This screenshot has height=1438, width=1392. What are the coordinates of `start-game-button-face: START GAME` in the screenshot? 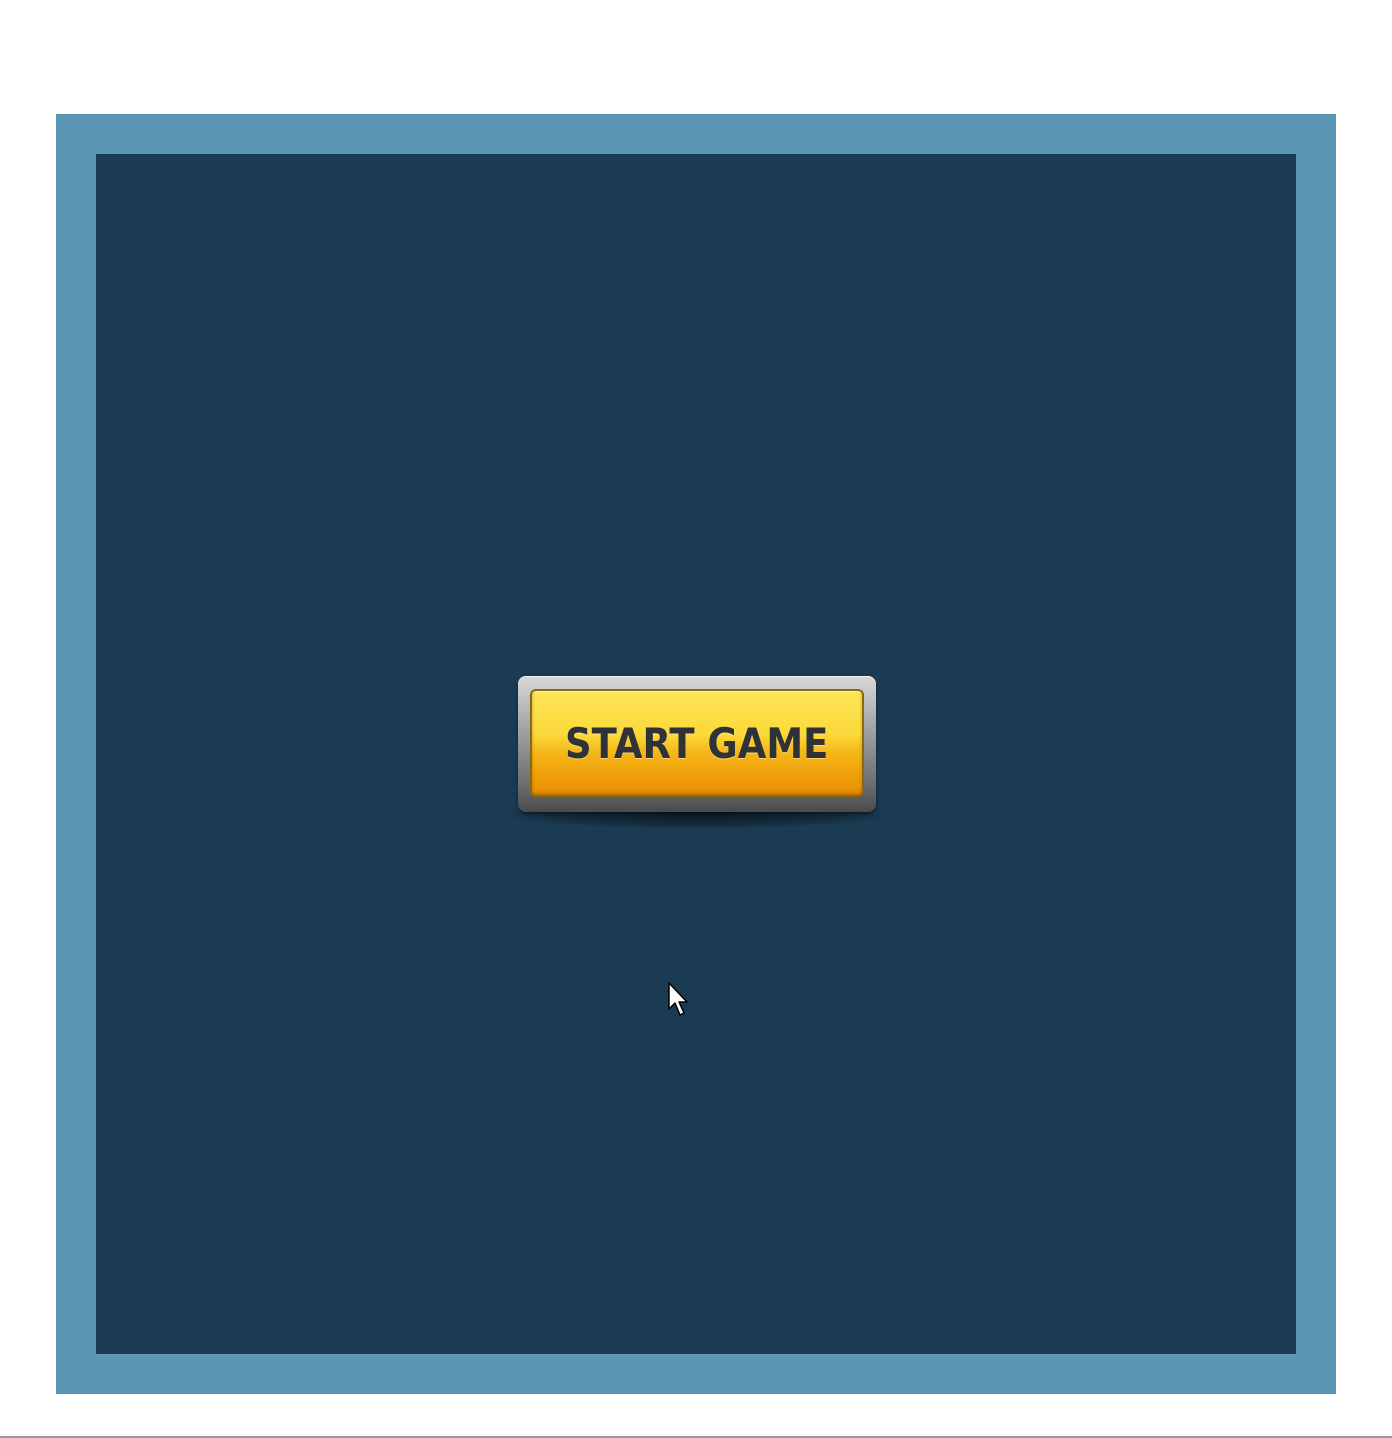 It's located at (697, 743).